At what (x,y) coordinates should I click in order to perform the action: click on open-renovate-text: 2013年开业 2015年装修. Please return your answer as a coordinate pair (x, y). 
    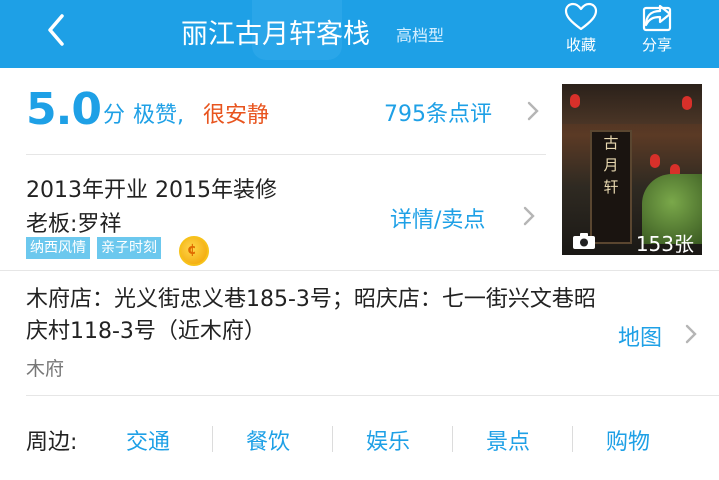
    Looking at the image, I should click on (151, 190).